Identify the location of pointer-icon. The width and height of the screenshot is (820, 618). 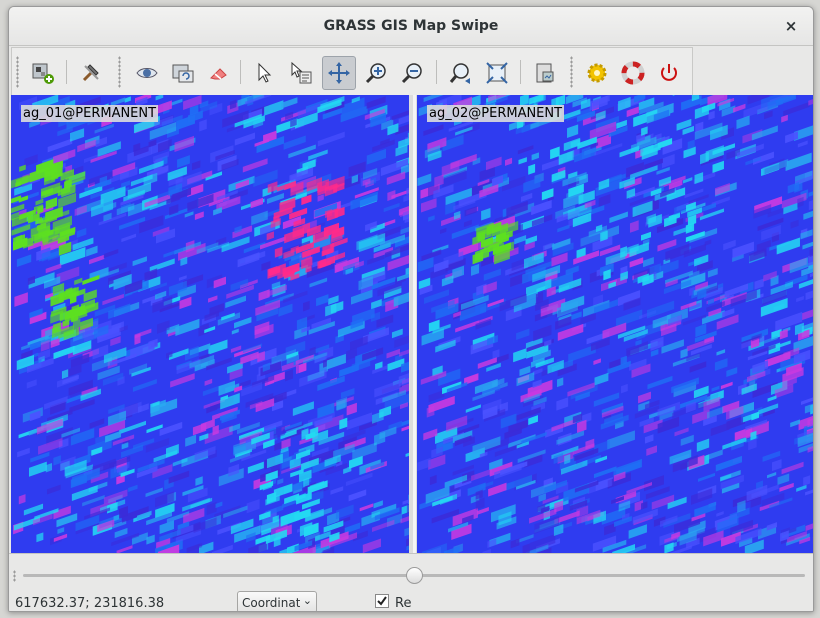
(265, 72).